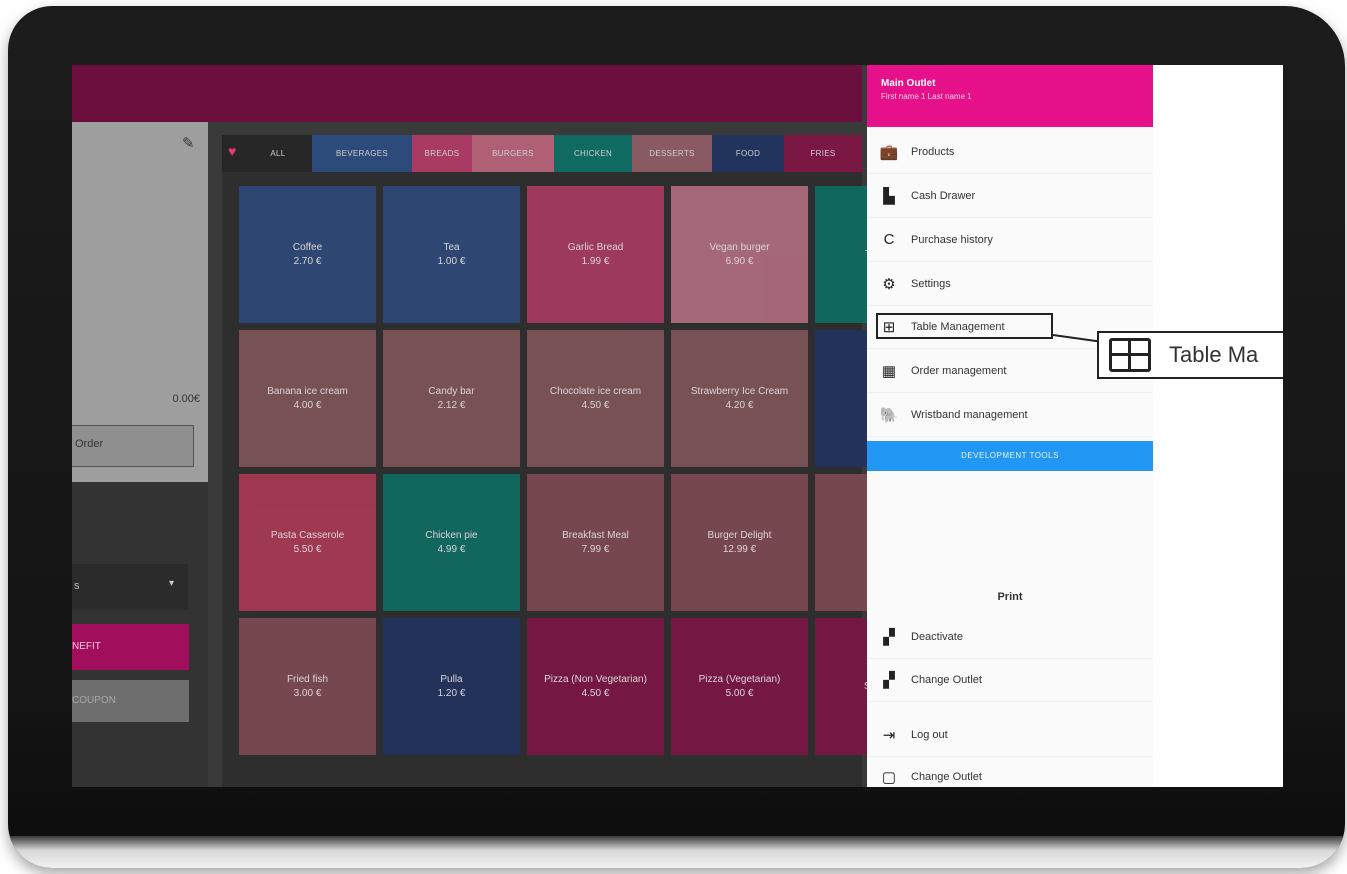 The height and width of the screenshot is (874, 1347). I want to click on cart-area: ✎ 0.00€ Order, so click(140, 302).